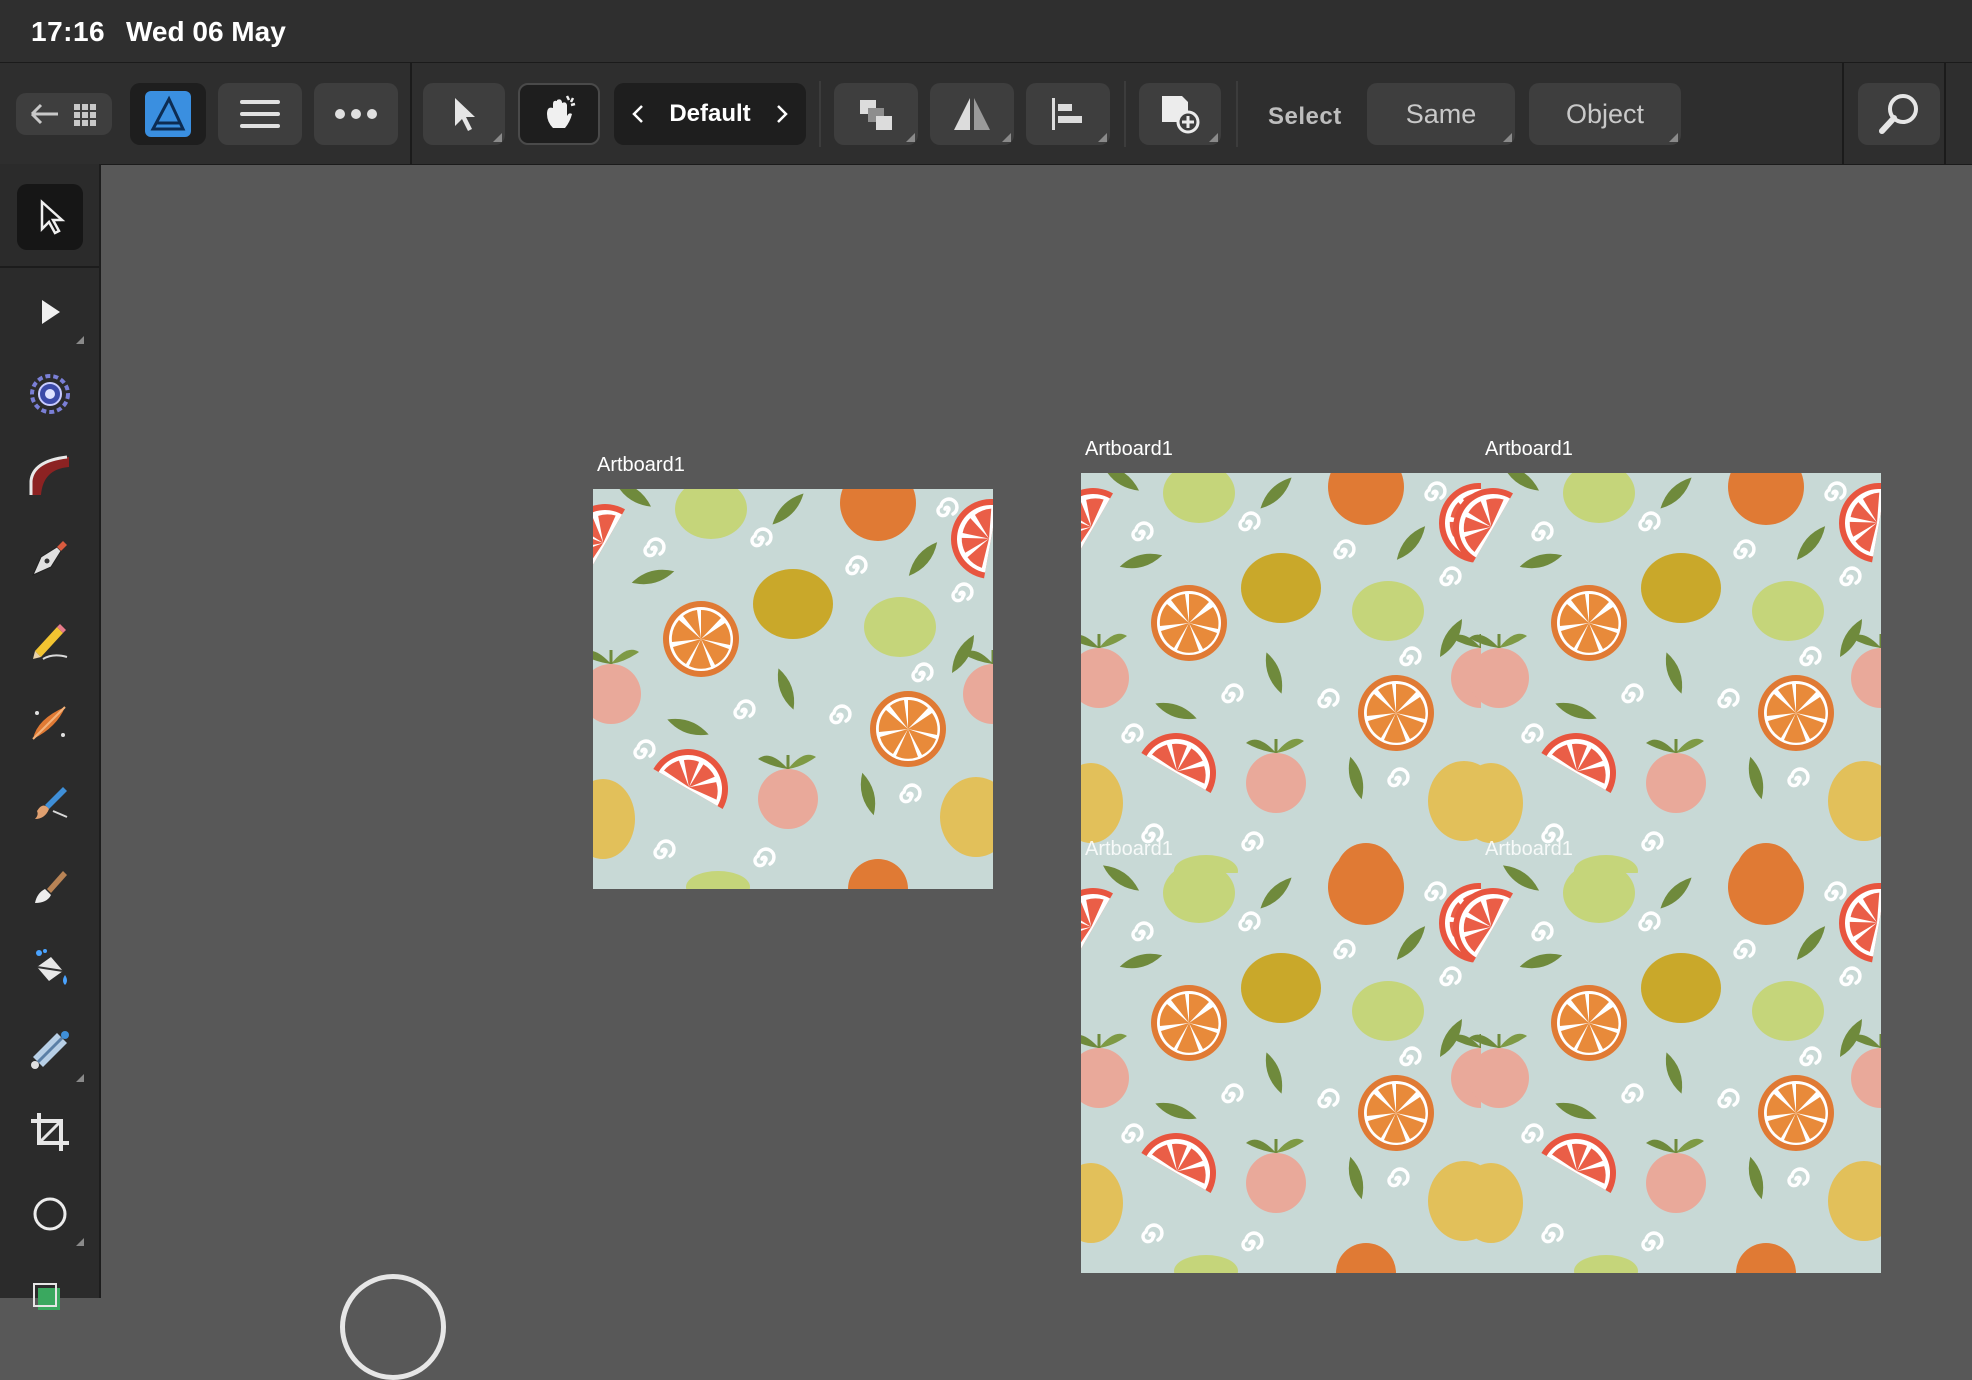 This screenshot has height=1380, width=1972. I want to click on select-same-button: Same, so click(1441, 114).